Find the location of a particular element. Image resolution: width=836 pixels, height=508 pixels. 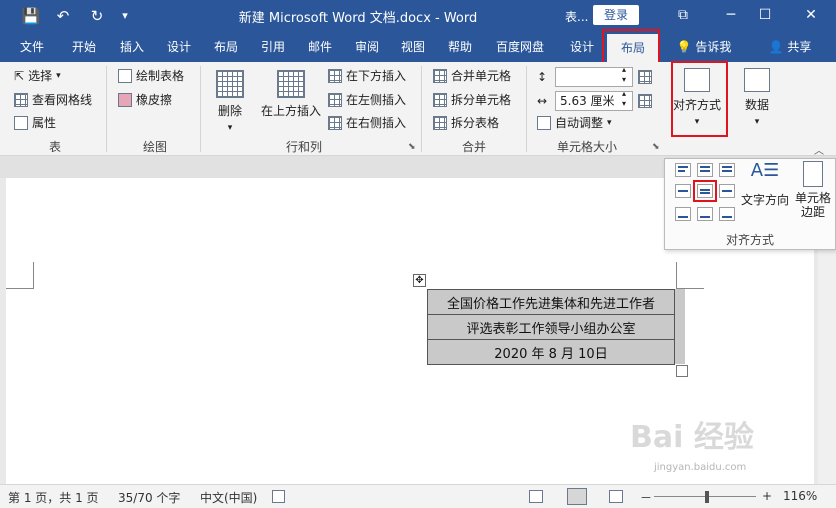

share-button: 👤 共享 is located at coordinates (790, 47).